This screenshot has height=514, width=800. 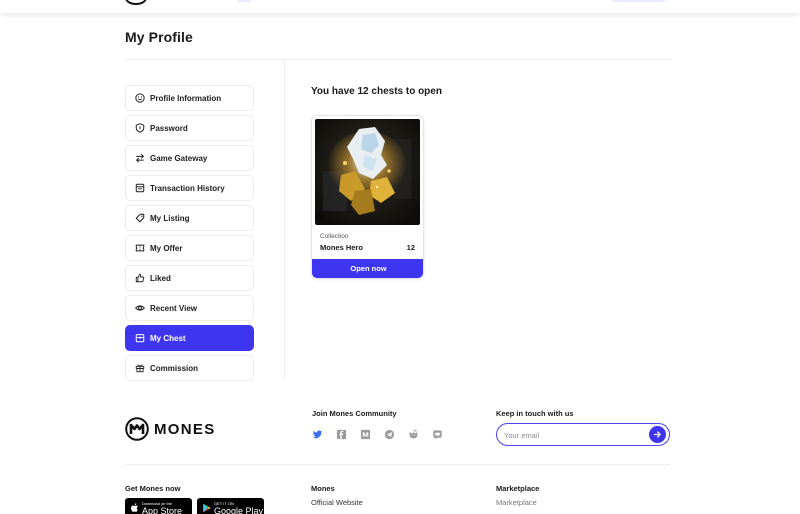 I want to click on nav-search-pill, so click(x=244, y=1).